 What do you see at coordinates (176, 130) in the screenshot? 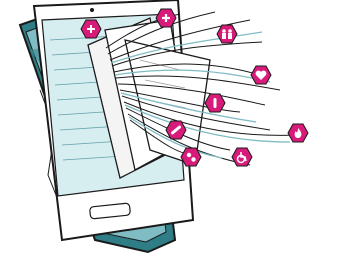
I see `badge-bandage` at bounding box center [176, 130].